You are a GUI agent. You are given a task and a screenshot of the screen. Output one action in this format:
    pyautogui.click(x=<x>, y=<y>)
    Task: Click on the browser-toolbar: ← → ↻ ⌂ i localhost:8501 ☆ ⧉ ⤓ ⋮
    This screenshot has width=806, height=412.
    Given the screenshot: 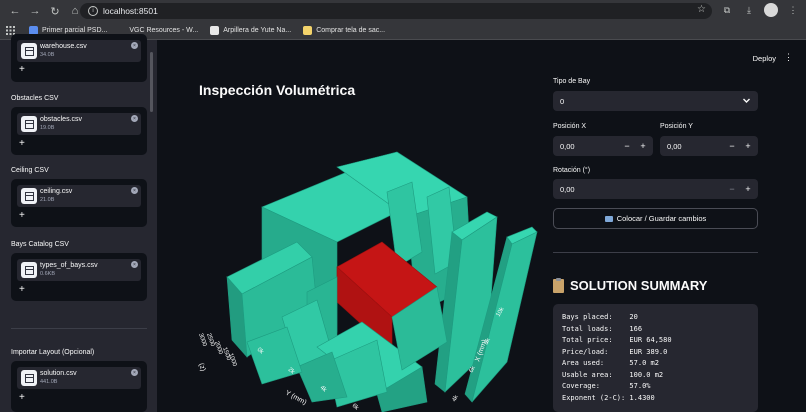 What is the action you would take?
    pyautogui.click(x=403, y=11)
    